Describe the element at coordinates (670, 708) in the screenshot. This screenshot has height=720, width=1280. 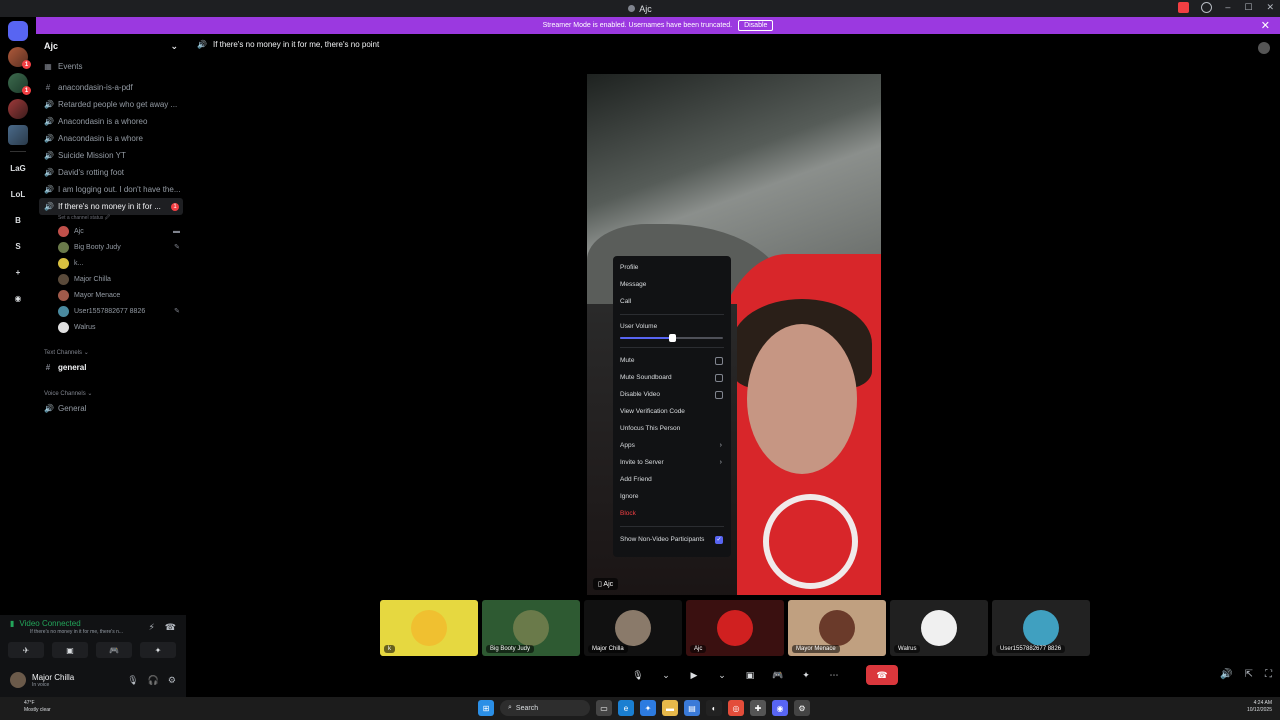
I see `file-explorer-icon: ▬` at that location.